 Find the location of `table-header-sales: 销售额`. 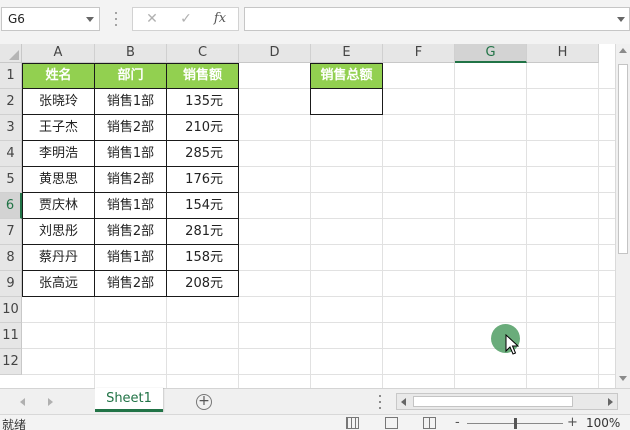

table-header-sales: 销售额 is located at coordinates (202, 76).